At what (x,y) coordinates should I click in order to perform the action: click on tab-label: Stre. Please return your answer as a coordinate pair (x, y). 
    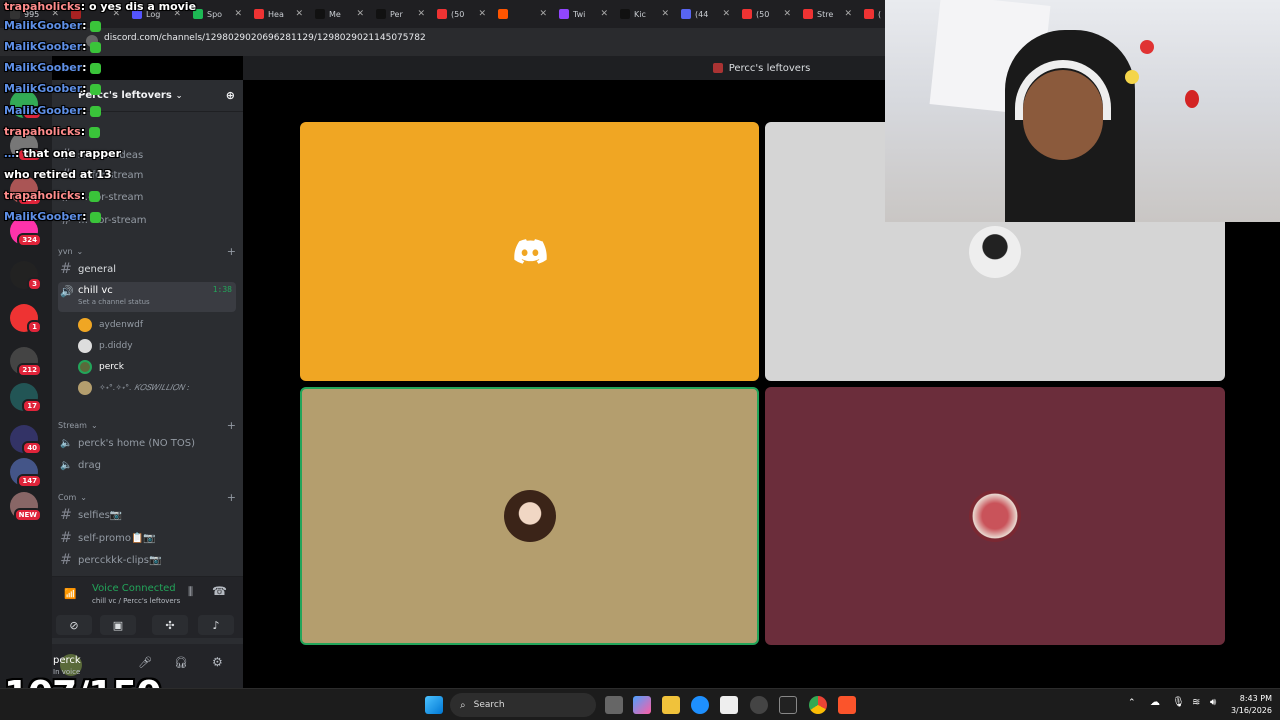
    Looking at the image, I should click on (825, 14).